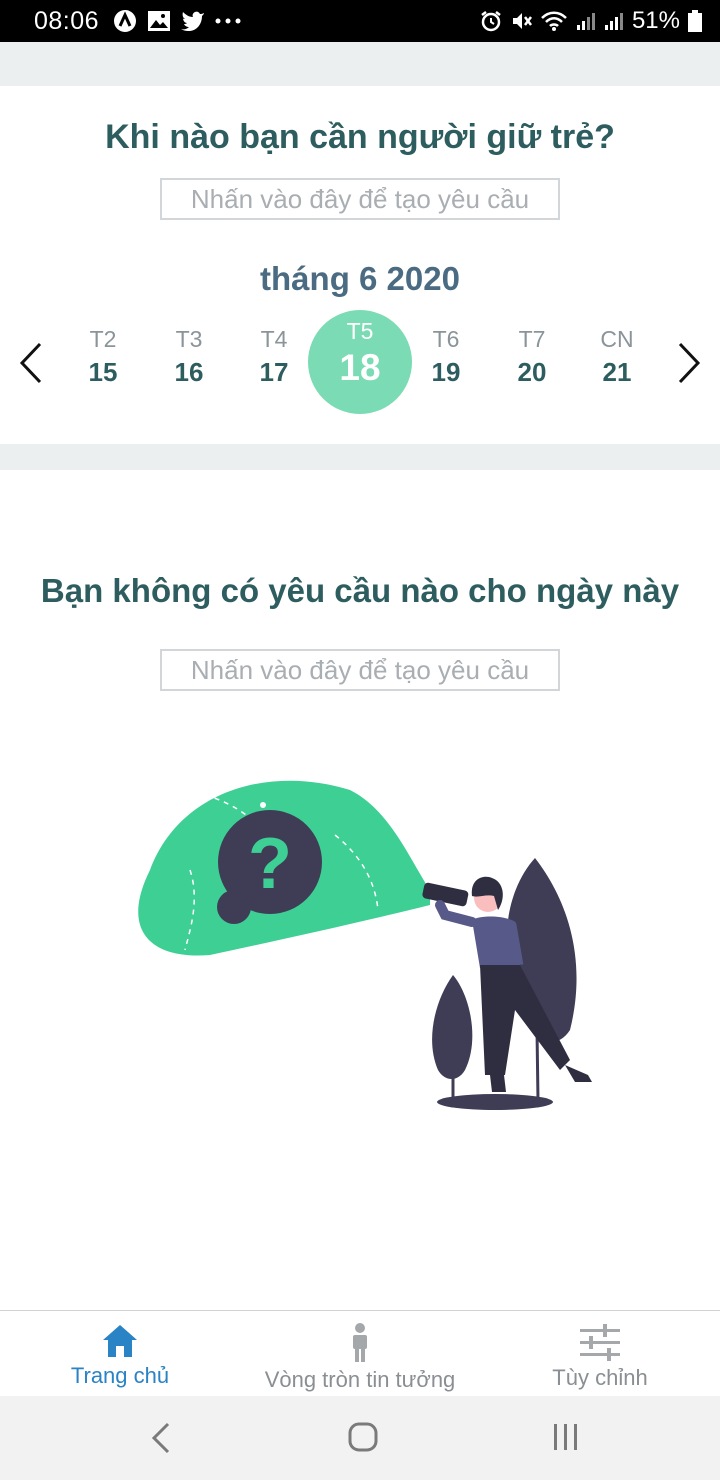  Describe the element at coordinates (617, 372) in the screenshot. I see `day-number: 21` at that location.